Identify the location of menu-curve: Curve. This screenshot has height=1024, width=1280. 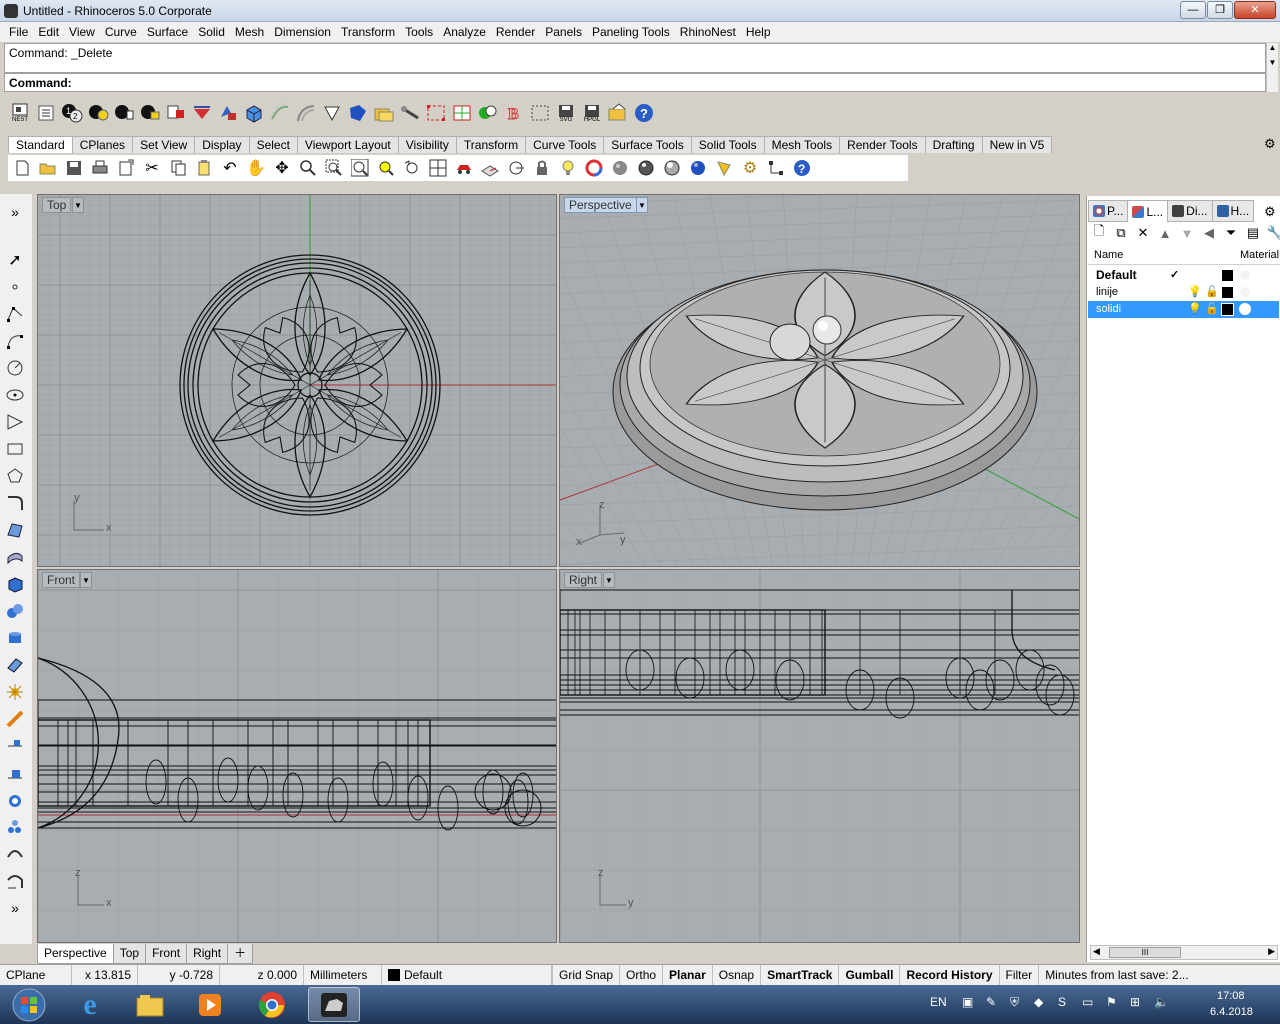
(121, 32).